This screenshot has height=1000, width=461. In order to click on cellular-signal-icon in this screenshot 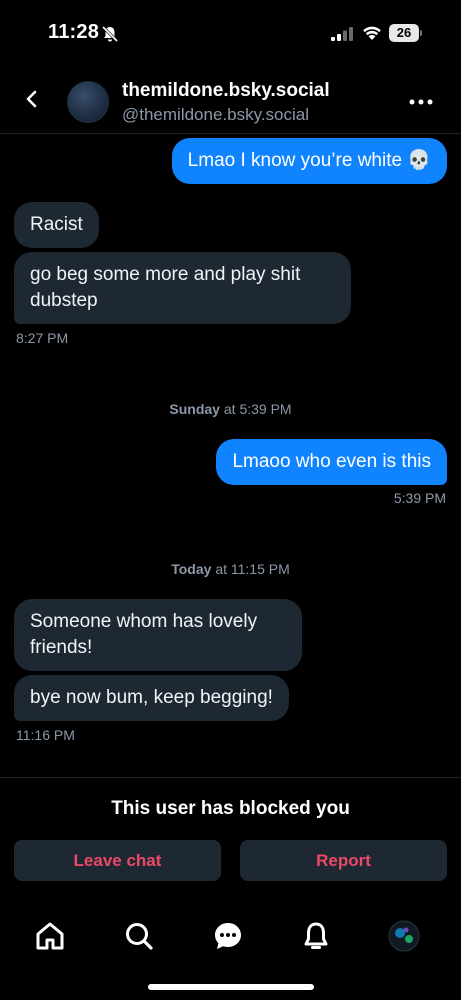, I will do `click(342, 34)`.